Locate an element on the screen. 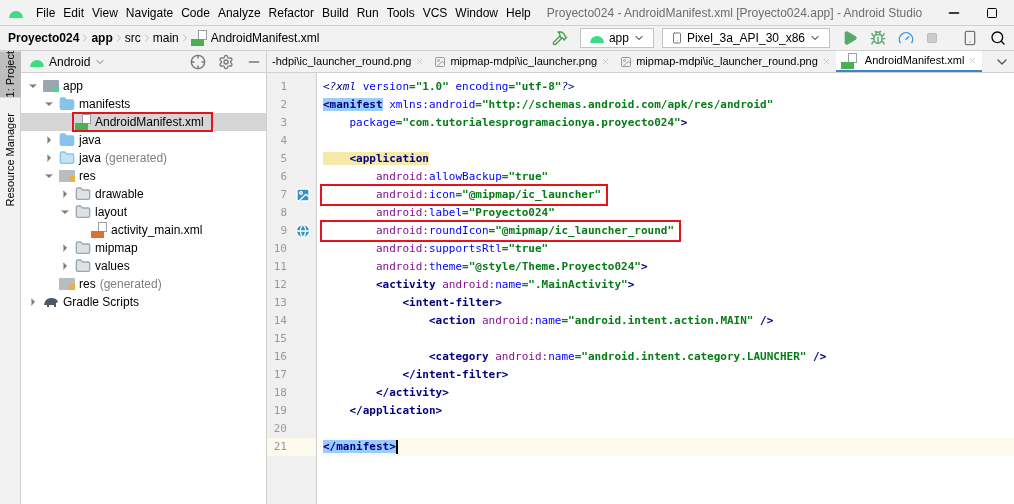  editor-tab: AndroidManifest.xml is located at coordinates (909, 61).